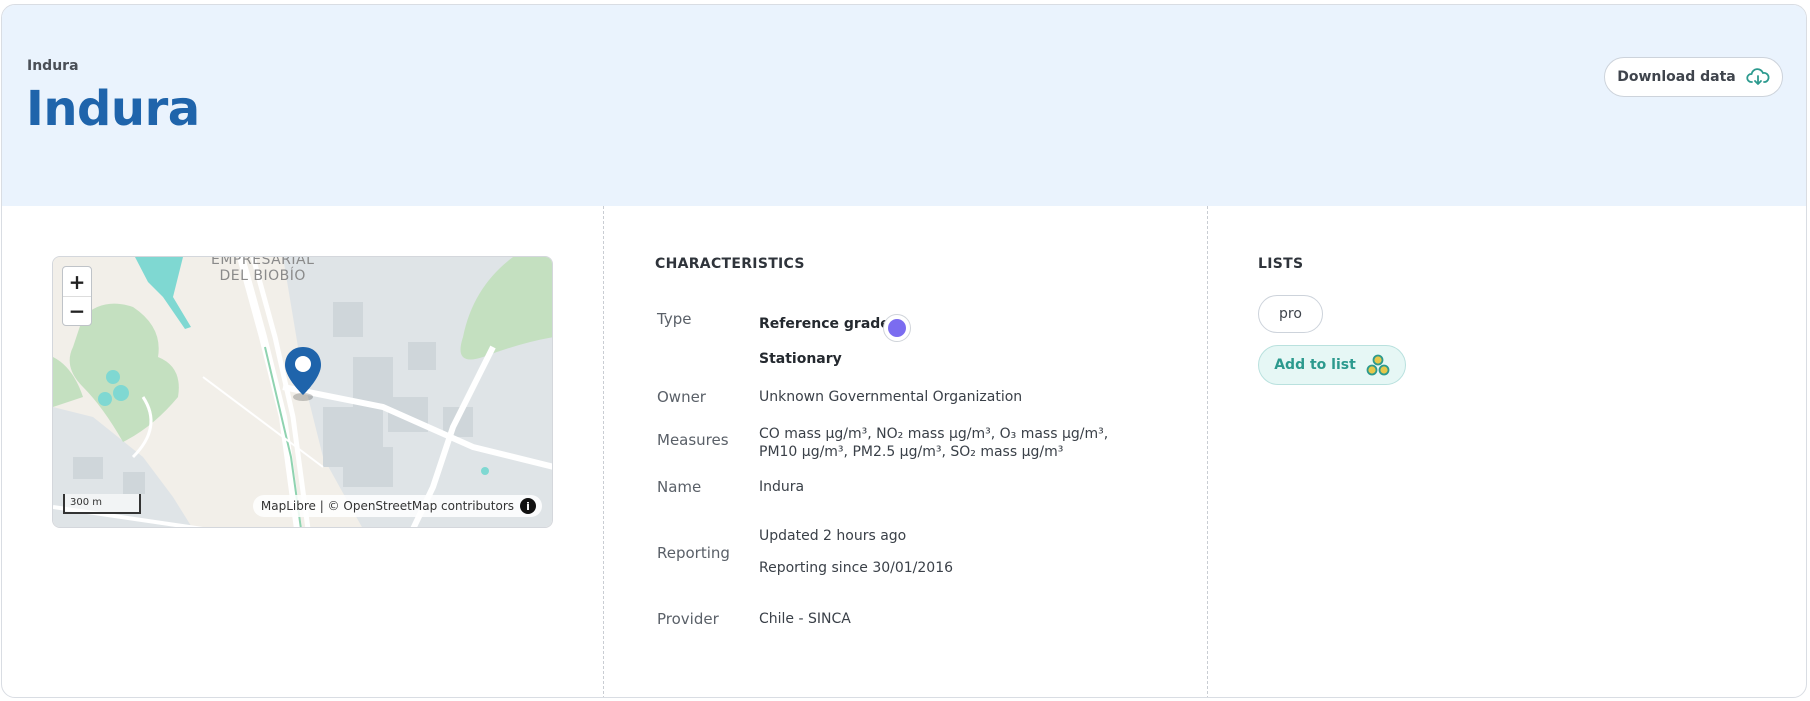  Describe the element at coordinates (1315, 365) in the screenshot. I see `add-to-list-label: Add to list` at that location.